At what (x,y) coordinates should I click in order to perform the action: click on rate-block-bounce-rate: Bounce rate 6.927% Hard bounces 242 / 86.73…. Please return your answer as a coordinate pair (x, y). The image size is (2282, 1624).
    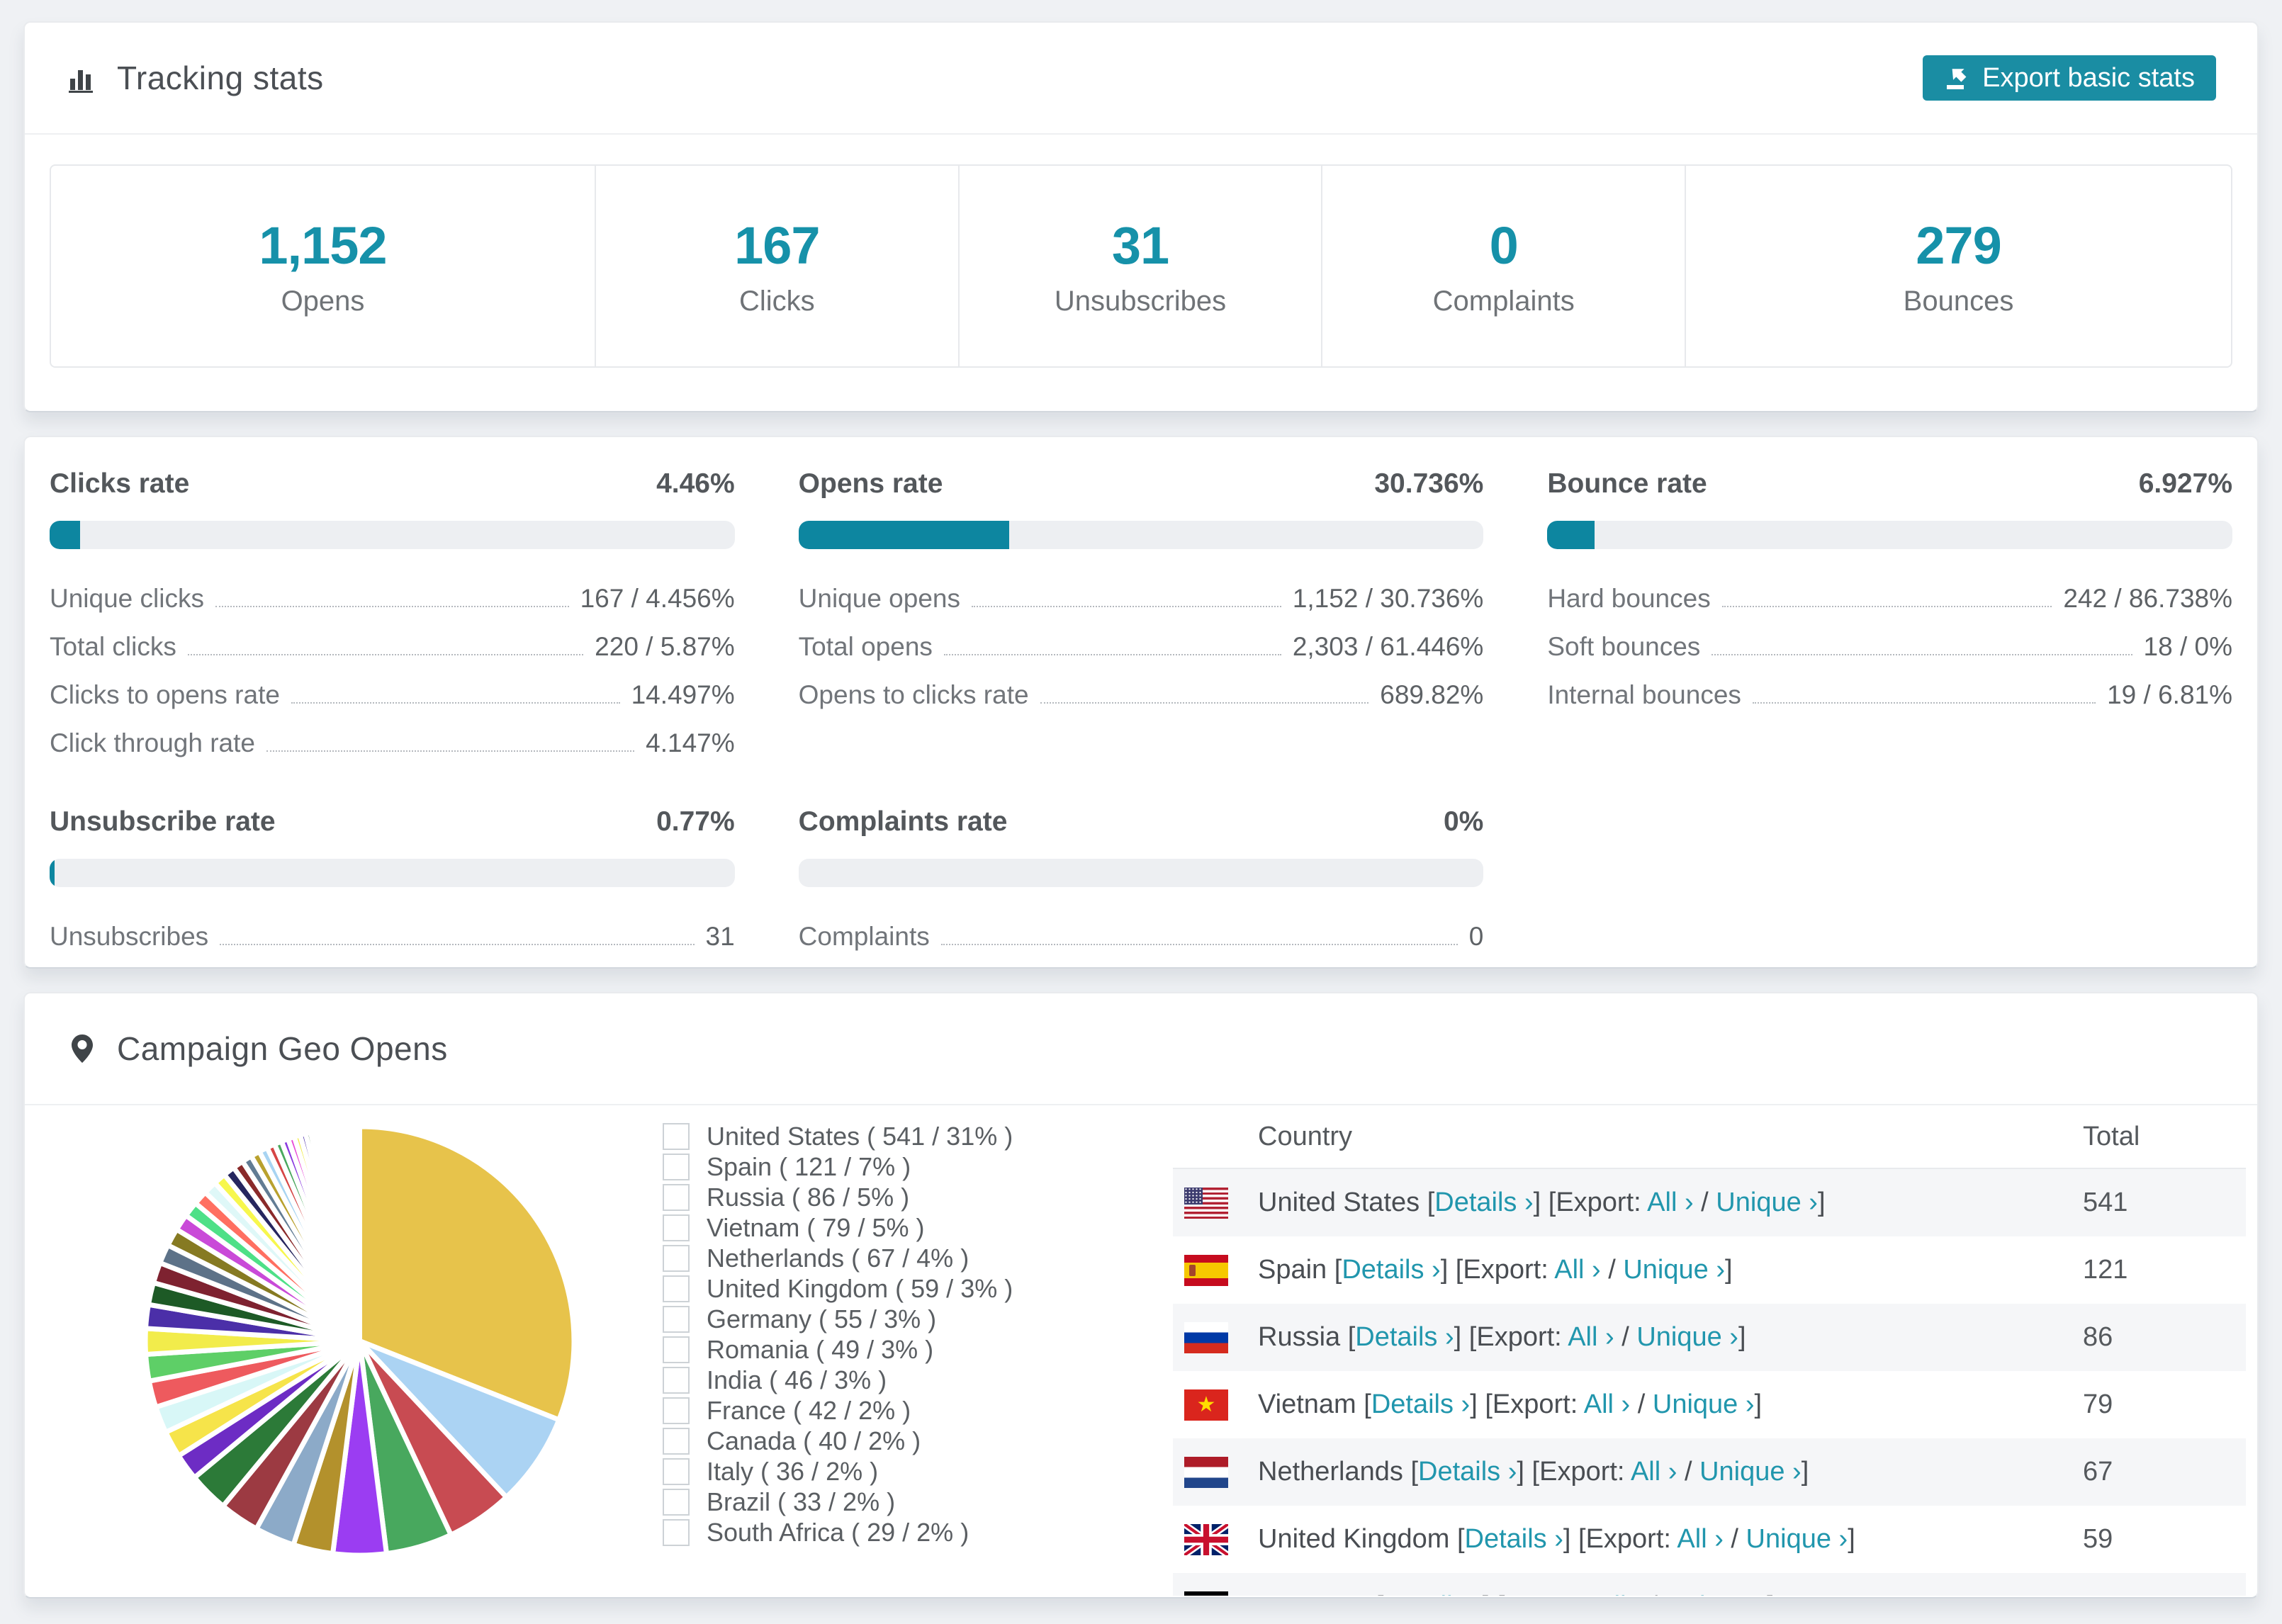
    Looking at the image, I should click on (1889, 593).